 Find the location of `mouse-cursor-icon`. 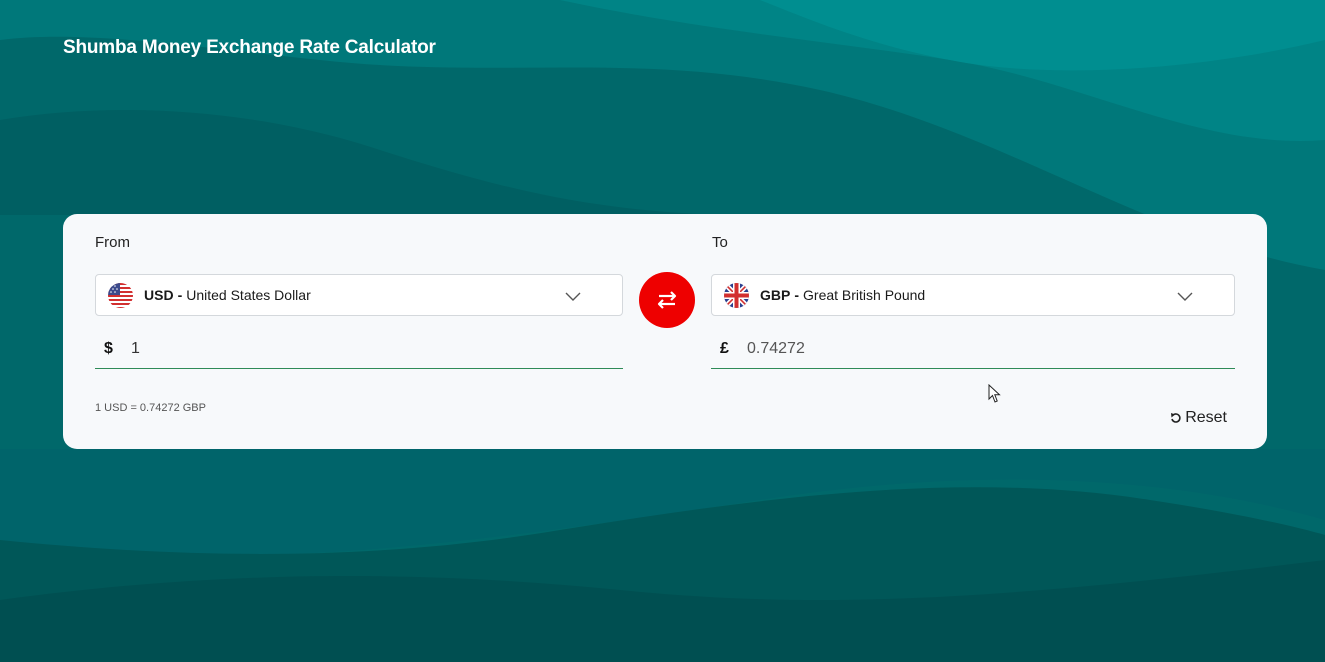

mouse-cursor-icon is located at coordinates (994, 393).